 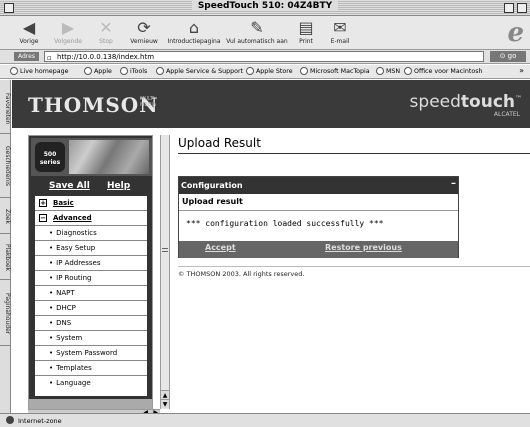 I want to click on sidebar-header: Save All Help, so click(x=91, y=187).